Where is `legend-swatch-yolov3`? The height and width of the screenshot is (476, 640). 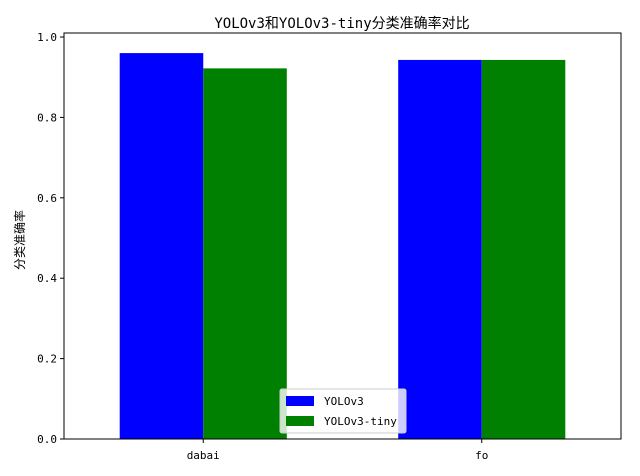
legend-swatch-yolov3 is located at coordinates (300, 401).